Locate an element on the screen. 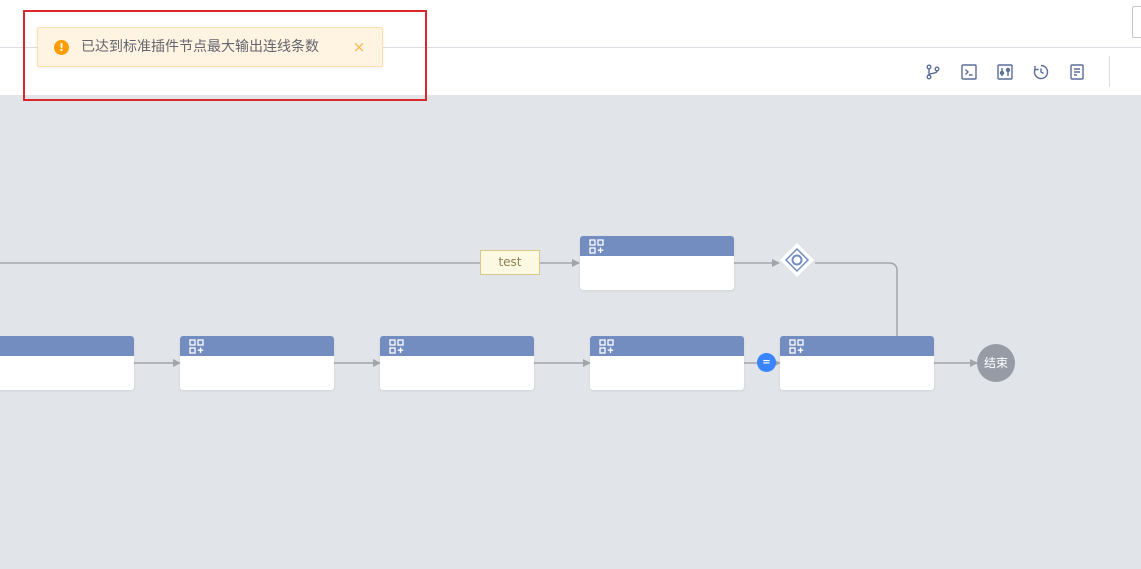 The height and width of the screenshot is (569, 1141). terminal-icon is located at coordinates (969, 72).